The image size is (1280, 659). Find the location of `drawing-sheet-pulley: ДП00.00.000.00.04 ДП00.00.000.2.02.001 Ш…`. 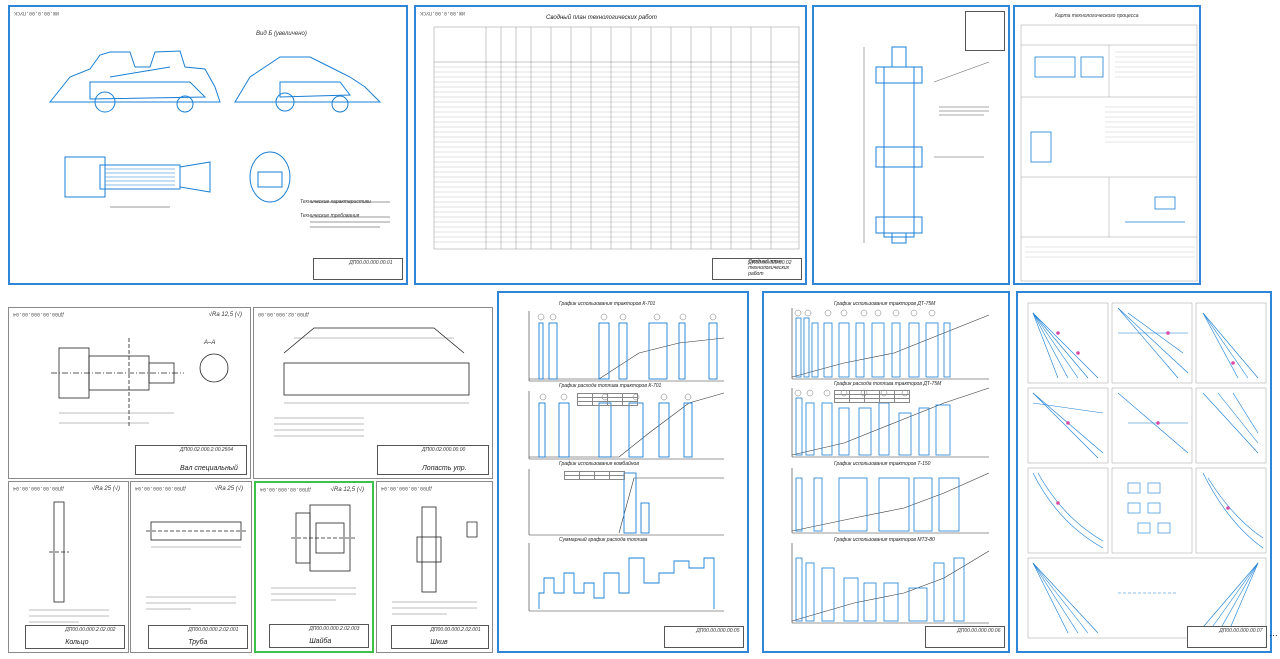

drawing-sheet-pulley: ДП00.00.000.00.04 ДП00.00.000.2.02.001 Ш… is located at coordinates (434, 567).